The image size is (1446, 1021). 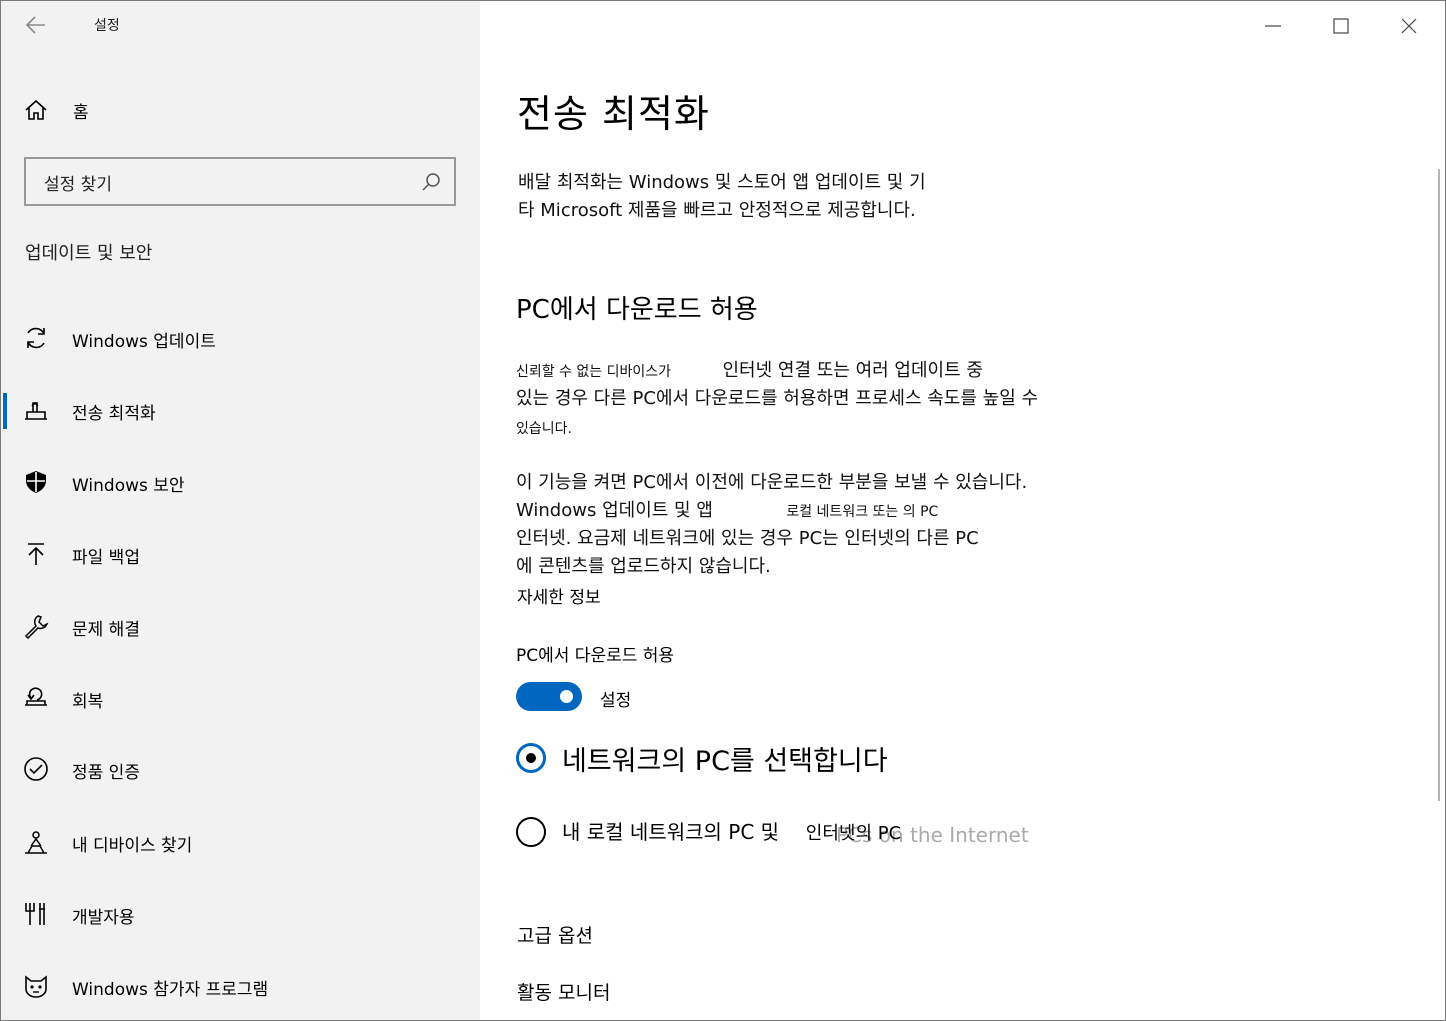 I want to click on upload-arrow-icon, so click(x=36, y=554).